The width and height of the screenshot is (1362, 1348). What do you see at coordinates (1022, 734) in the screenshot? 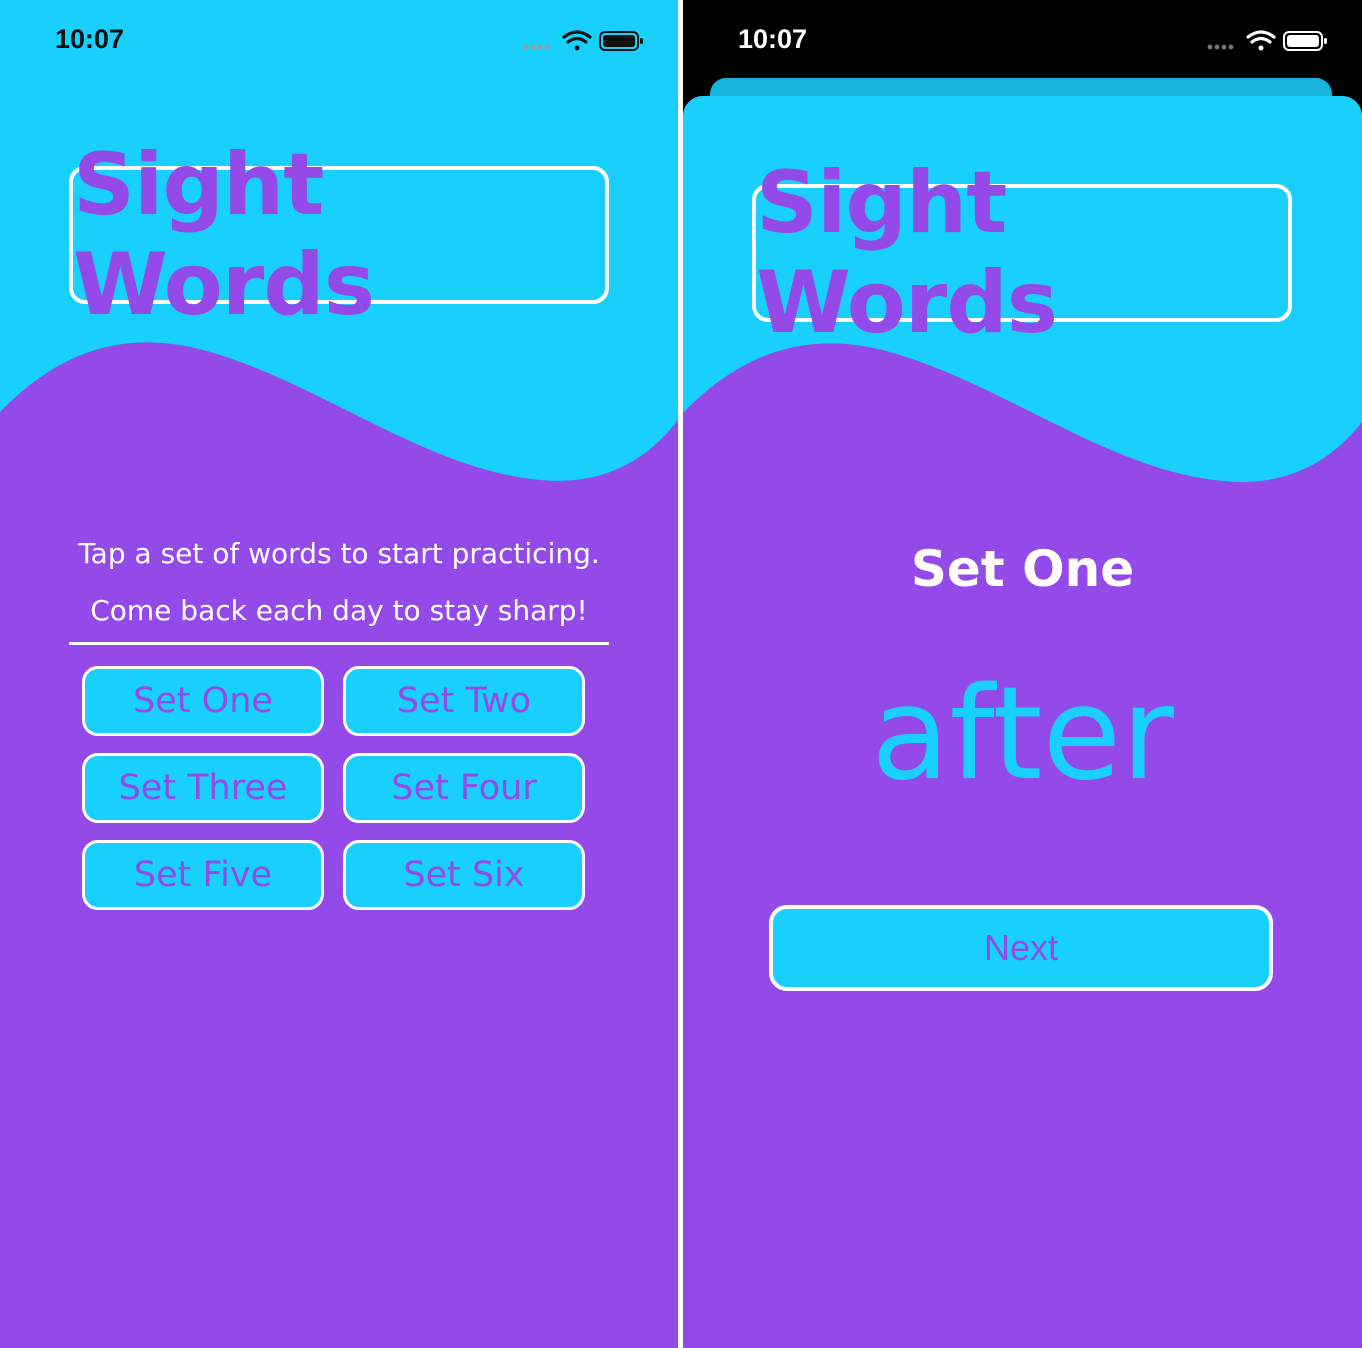
I see `current-word: after` at bounding box center [1022, 734].